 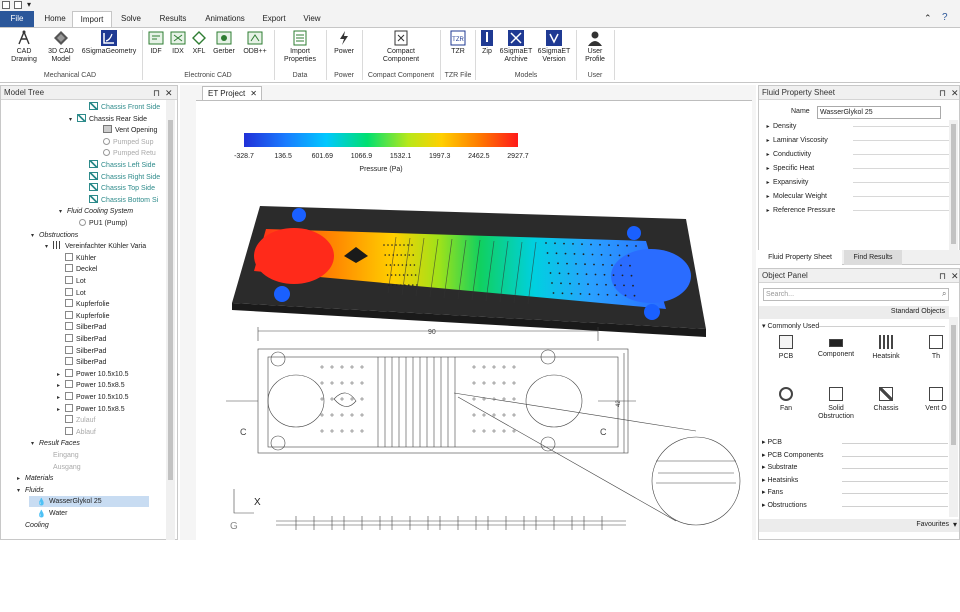 I want to click on tree-item: Pumped Sup, so click(x=124, y=142).